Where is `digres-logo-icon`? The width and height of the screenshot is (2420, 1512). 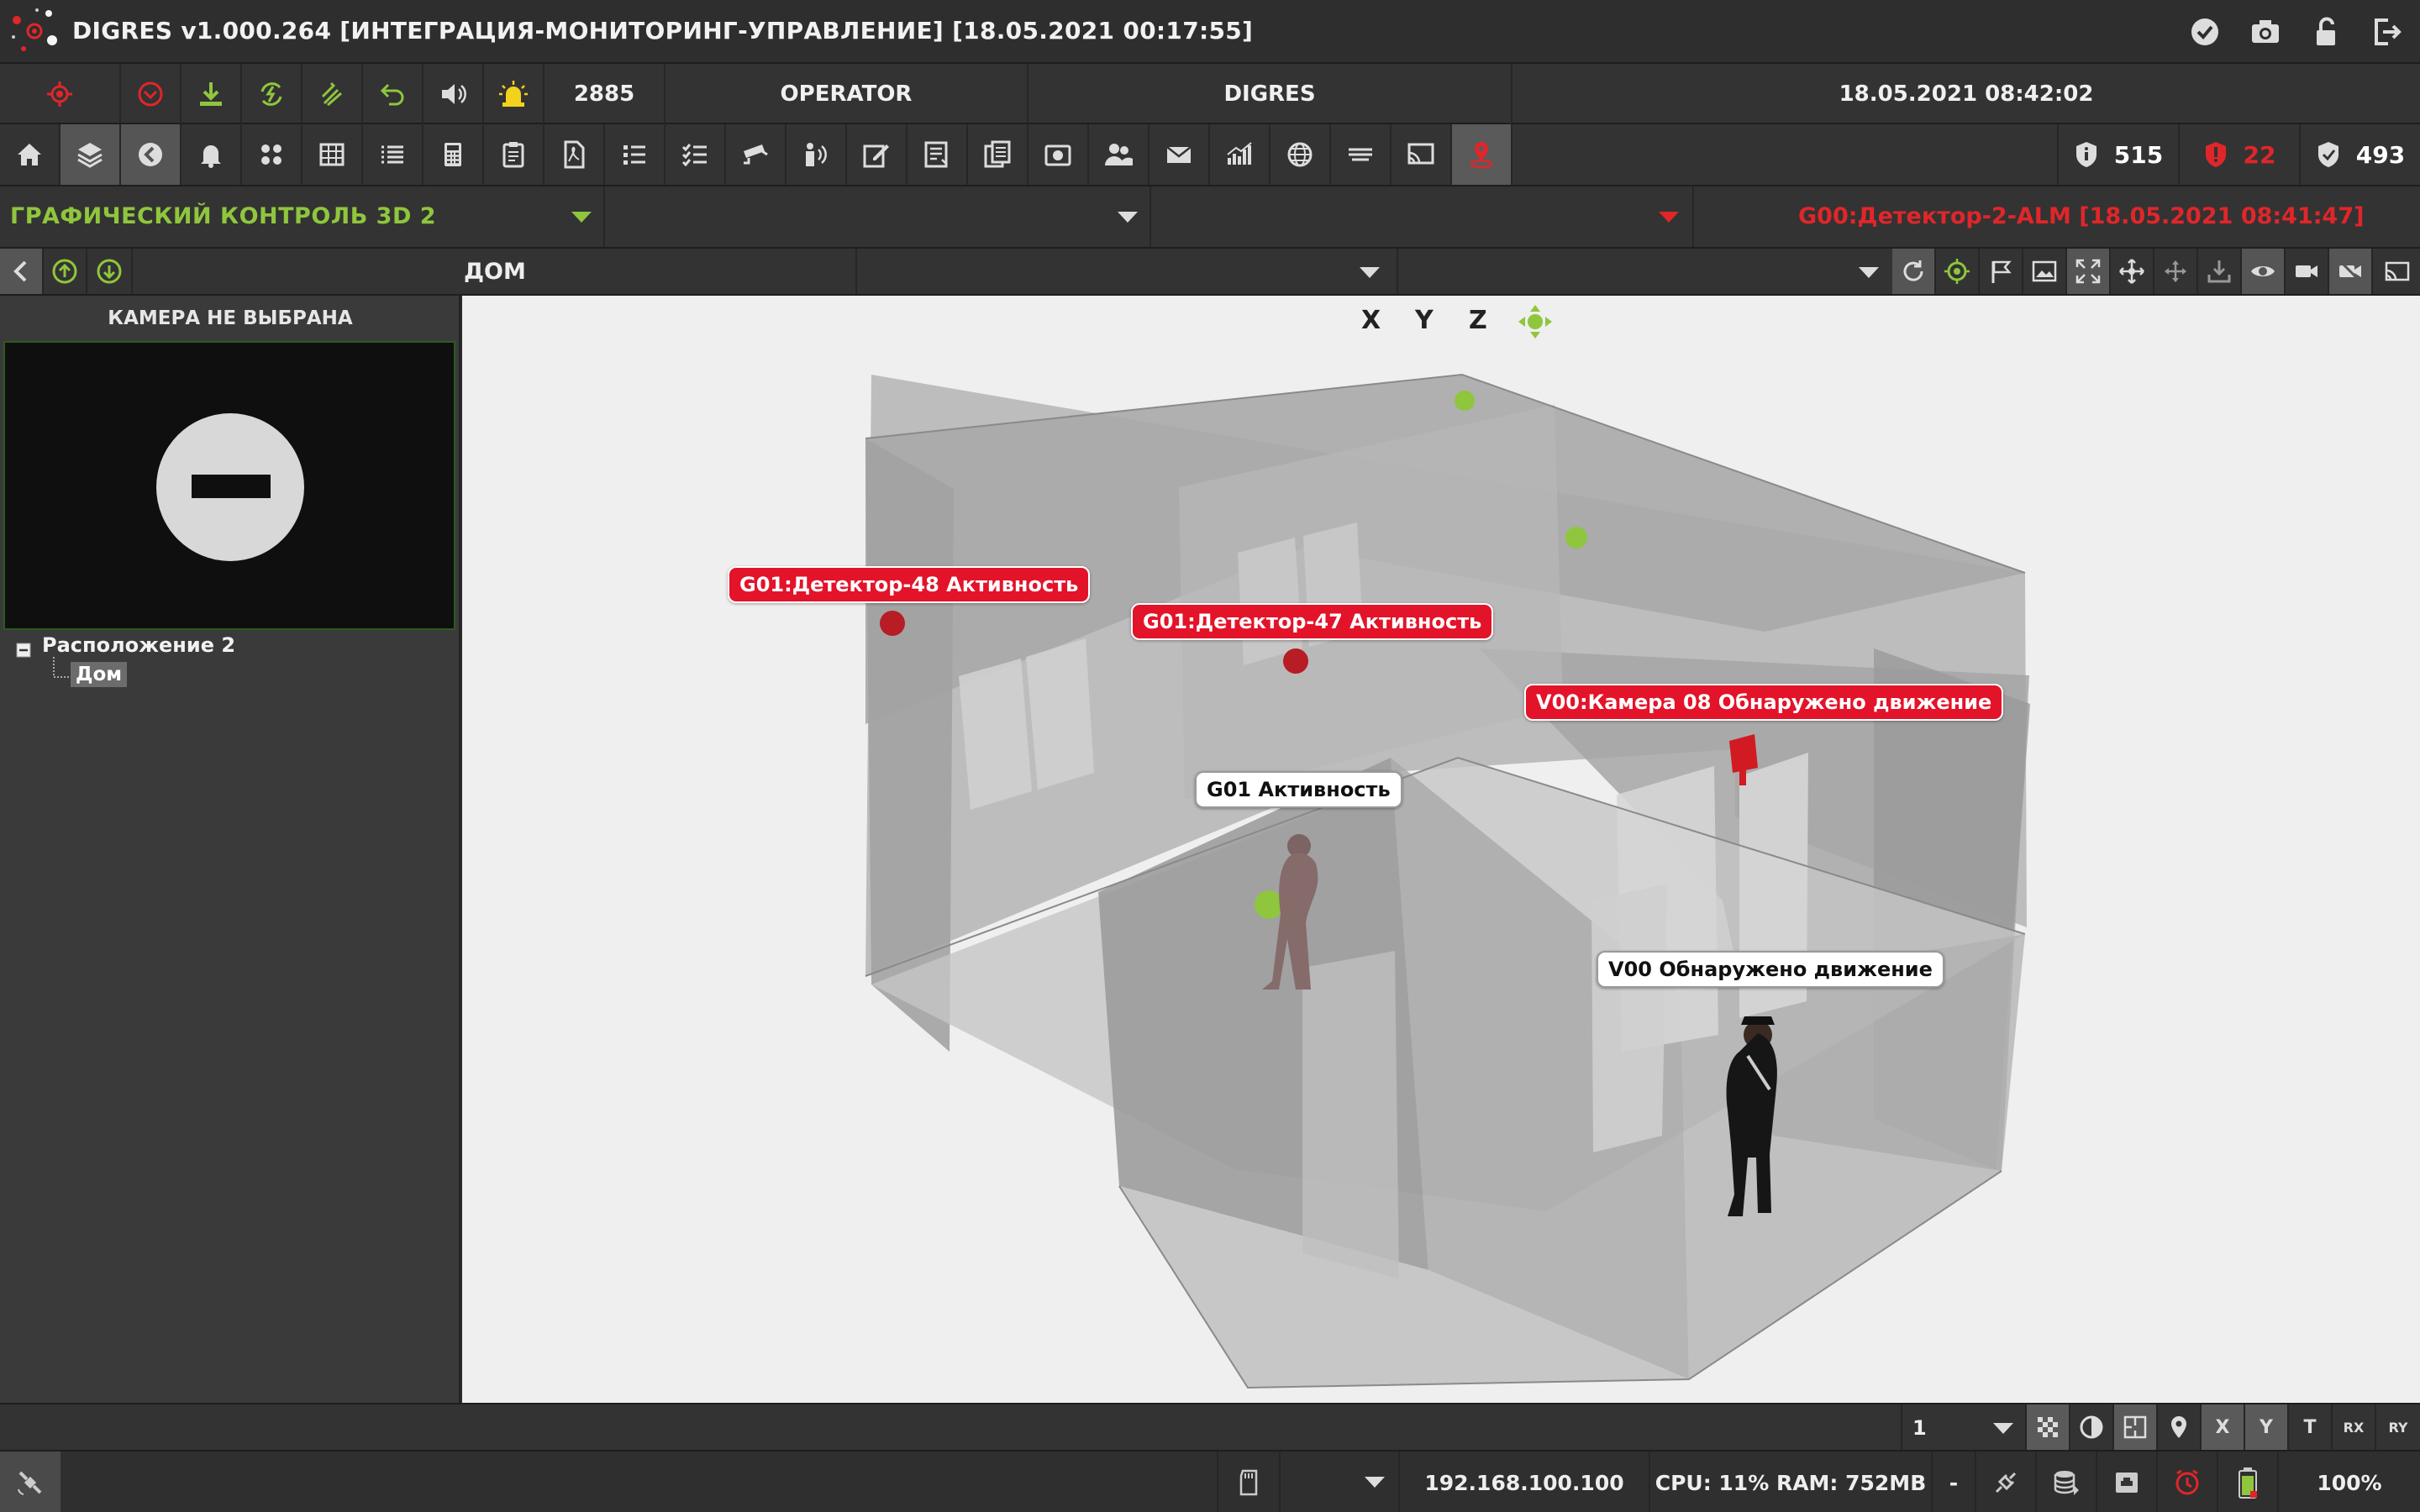
digres-logo-icon is located at coordinates (34, 29).